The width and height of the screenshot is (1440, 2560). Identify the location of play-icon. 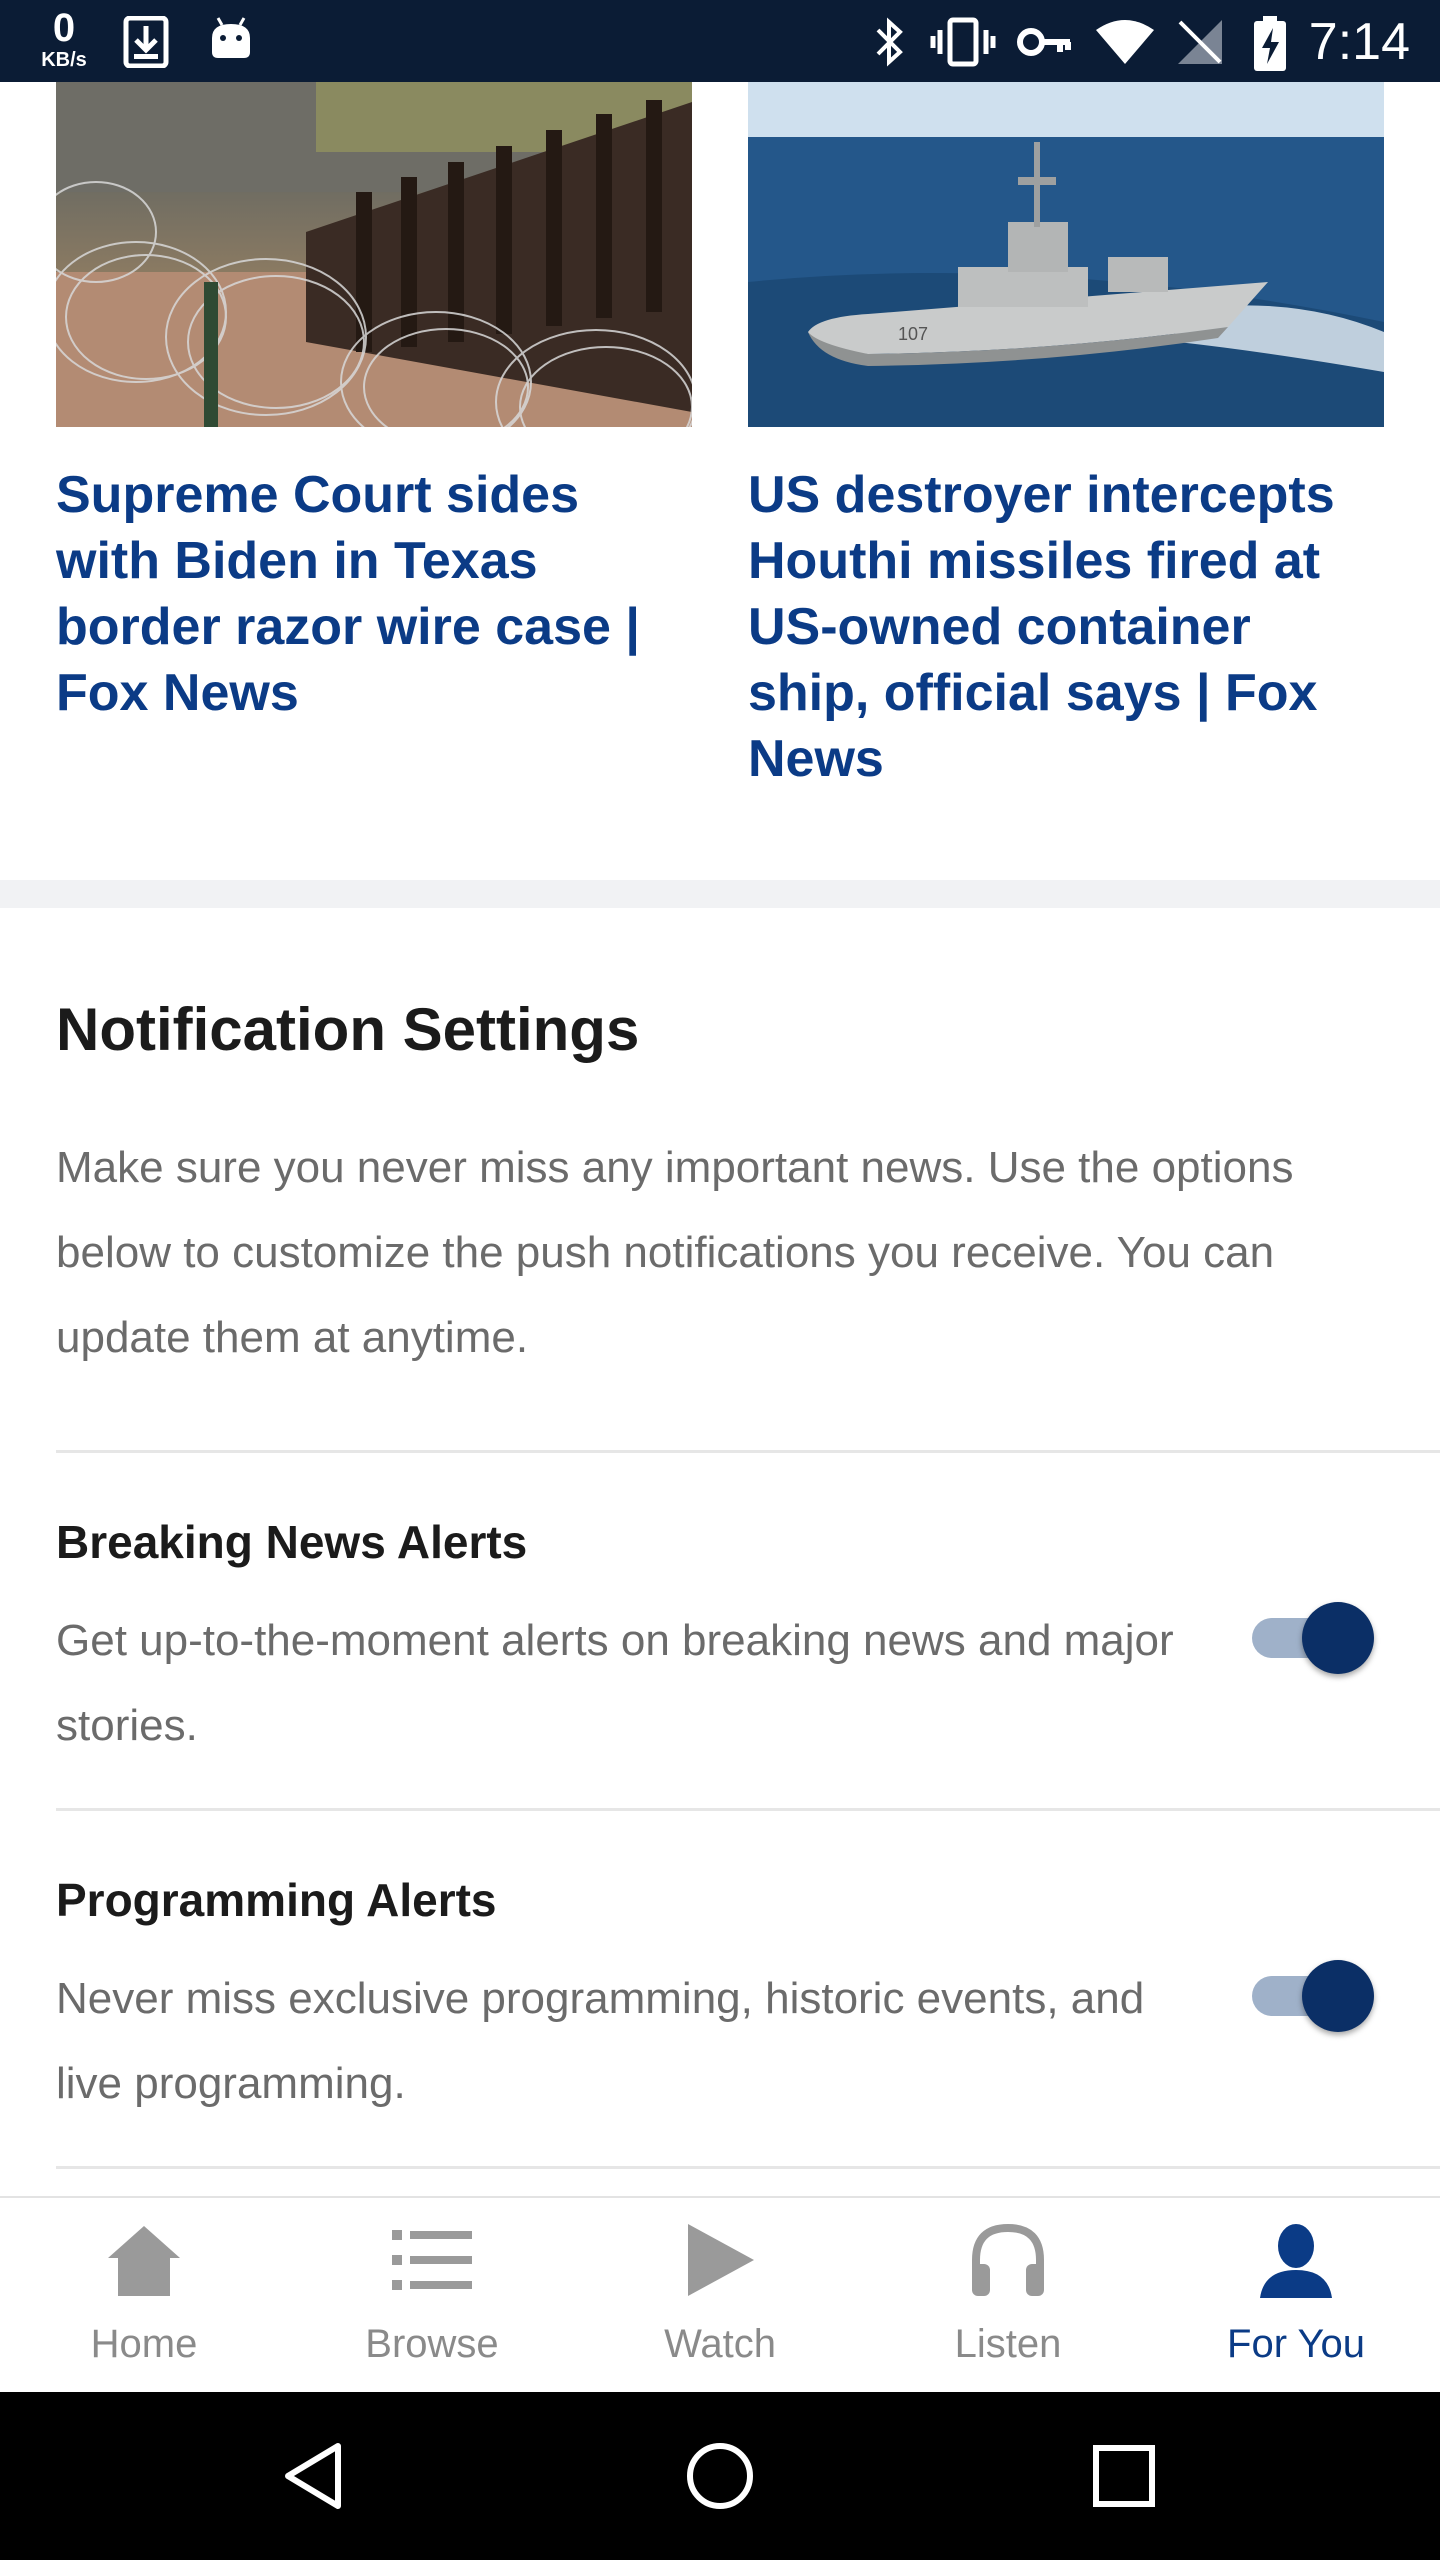
(721, 2260).